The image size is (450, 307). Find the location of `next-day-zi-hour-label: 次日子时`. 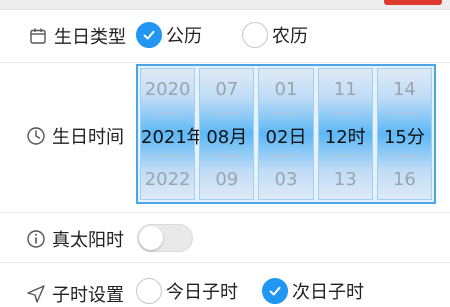

next-day-zi-hour-label: 次日子时 is located at coordinates (328, 292).